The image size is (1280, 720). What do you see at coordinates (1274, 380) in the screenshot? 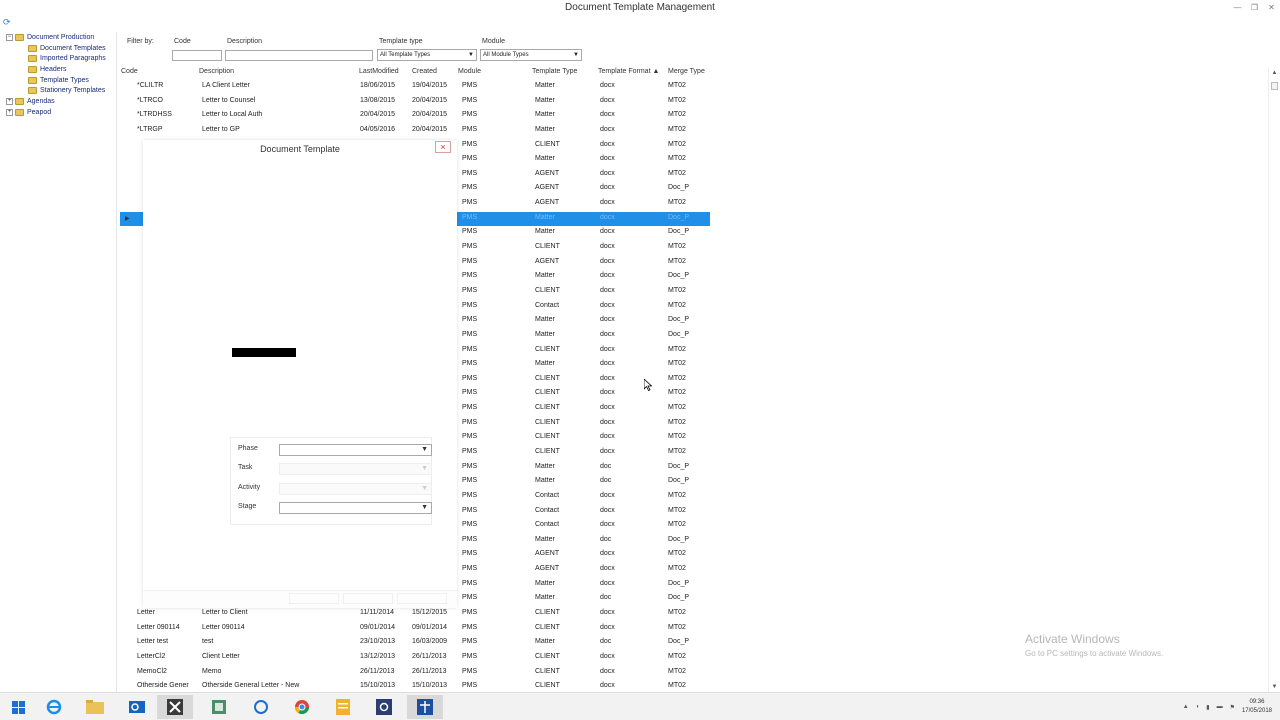
I see `vertical-scrollbar: ▲ ▼` at bounding box center [1274, 380].